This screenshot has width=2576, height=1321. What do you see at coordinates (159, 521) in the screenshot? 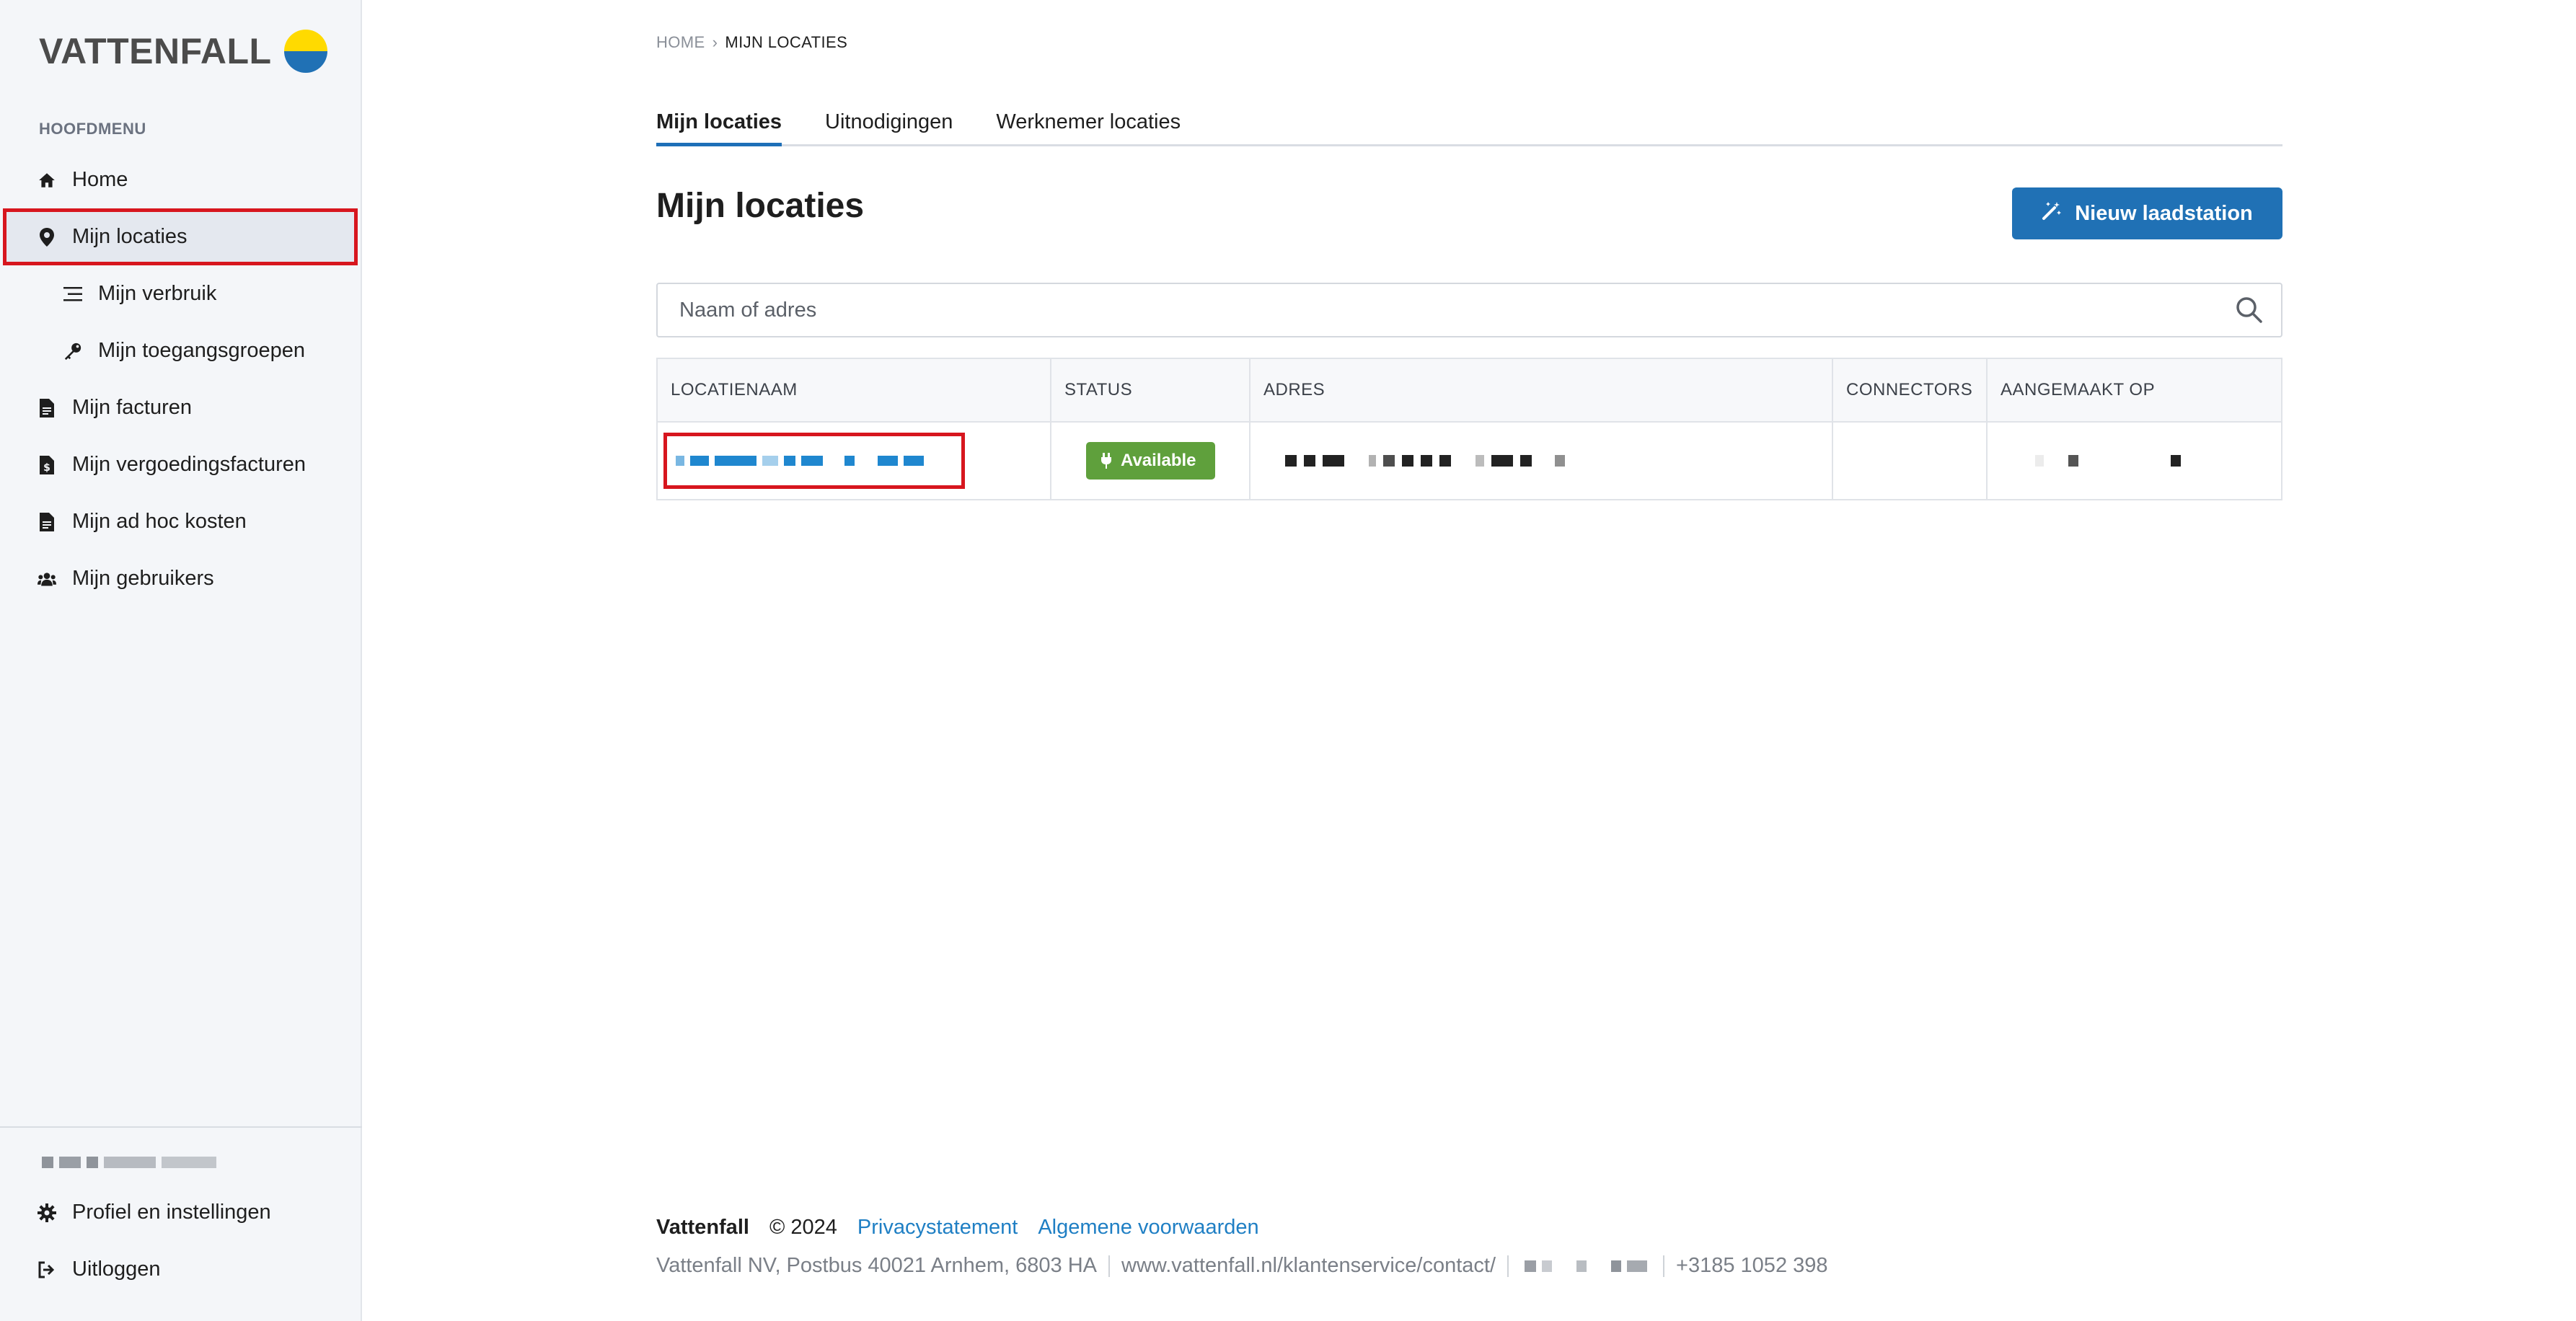
I see `sidebar-item-label: Mijn ad hoc kosten` at bounding box center [159, 521].